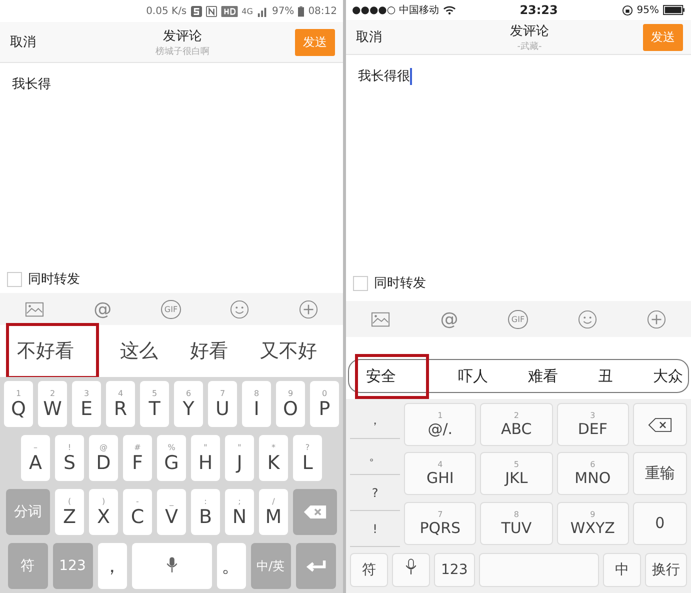 The image size is (691, 593). Describe the element at coordinates (516, 474) in the screenshot. I see `keyboard-key: 5 JKL` at that location.